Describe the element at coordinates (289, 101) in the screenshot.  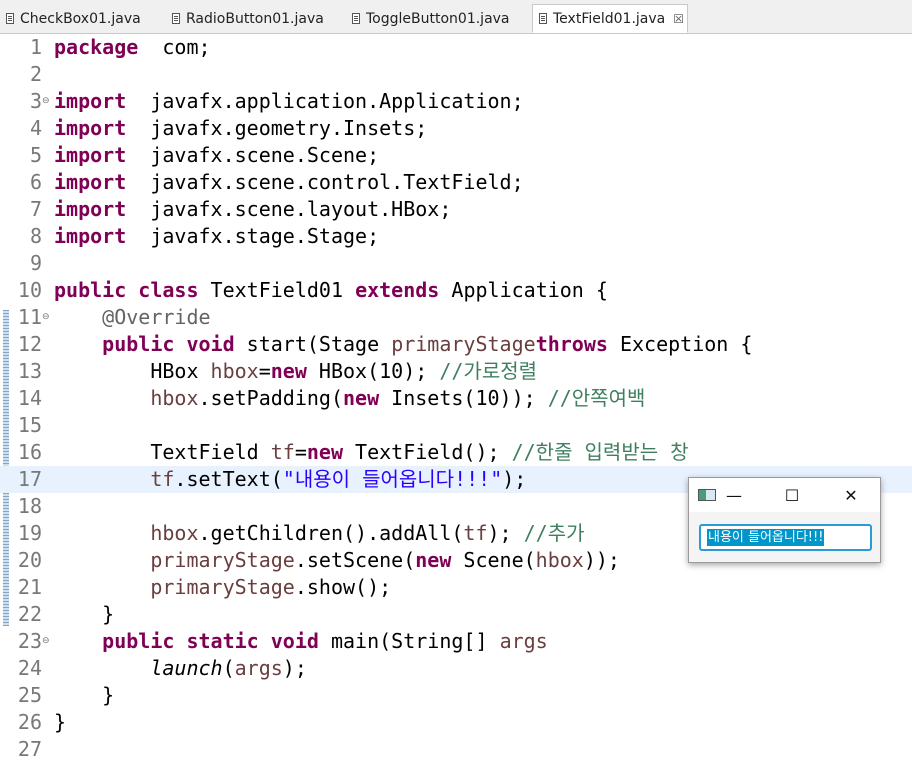
I see `code-text: import javafx.application.Application;` at that location.